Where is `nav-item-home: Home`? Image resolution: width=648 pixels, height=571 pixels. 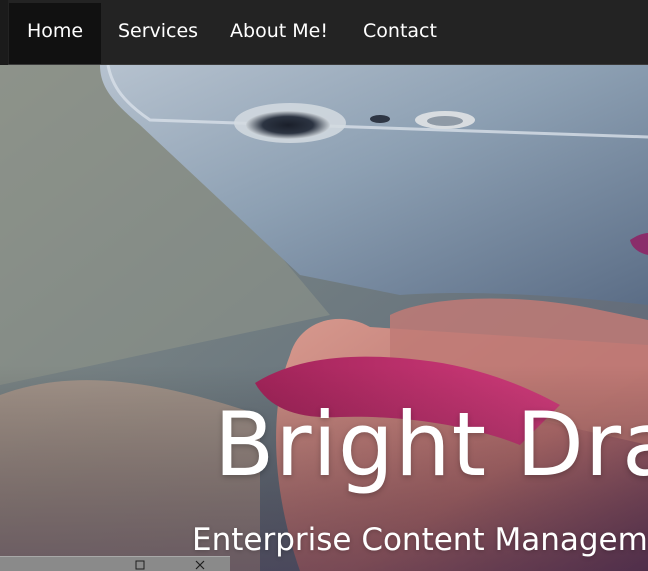
nav-item-home: Home is located at coordinates (55, 33).